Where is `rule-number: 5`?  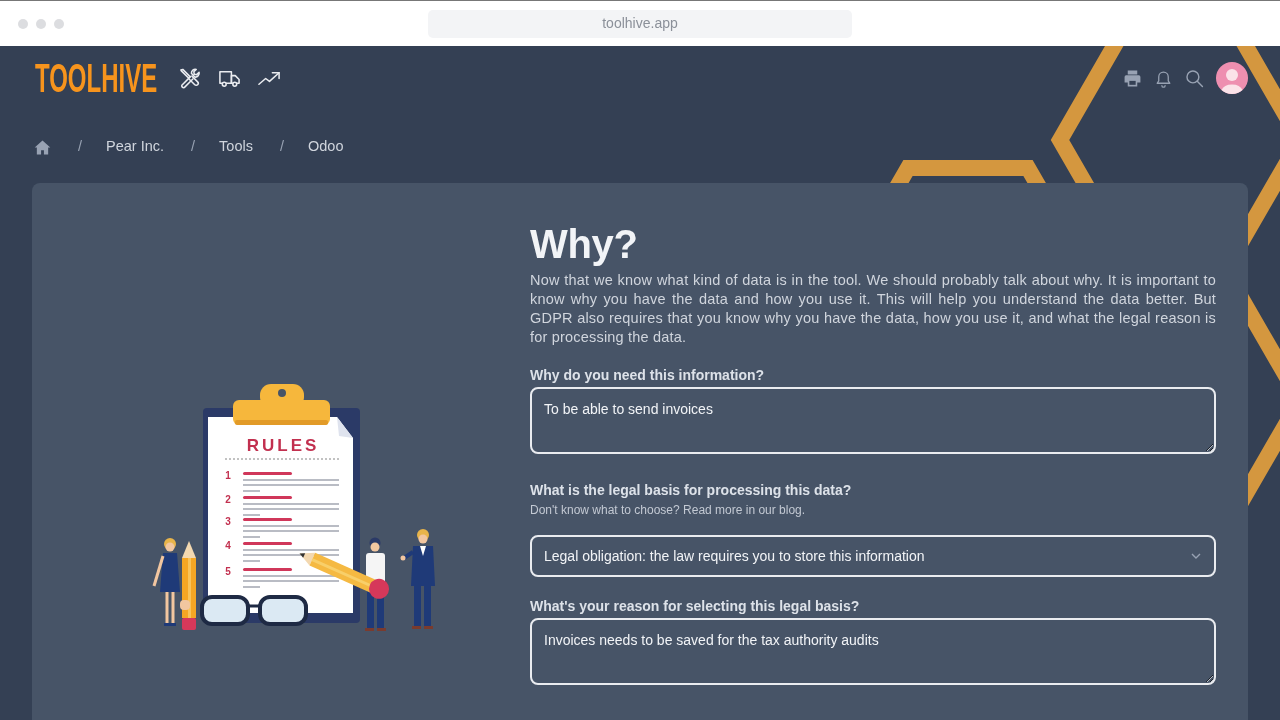
rule-number: 5 is located at coordinates (228, 571).